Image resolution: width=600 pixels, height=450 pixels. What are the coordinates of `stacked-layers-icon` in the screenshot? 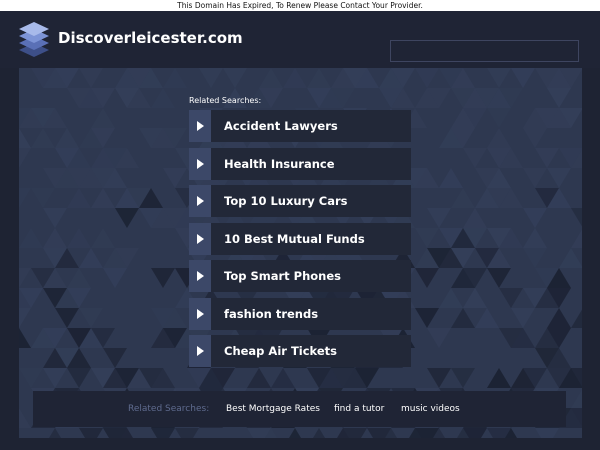 It's located at (34, 39).